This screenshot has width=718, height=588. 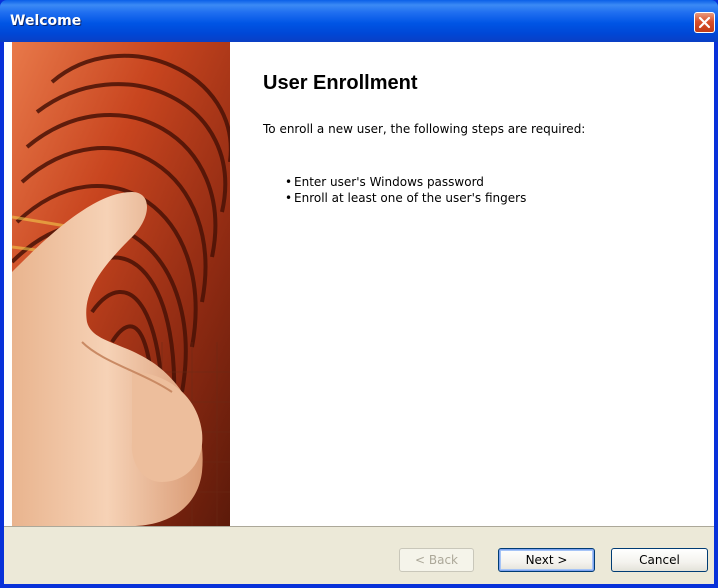 What do you see at coordinates (359, 21) in the screenshot?
I see `title-bar: Welcome` at bounding box center [359, 21].